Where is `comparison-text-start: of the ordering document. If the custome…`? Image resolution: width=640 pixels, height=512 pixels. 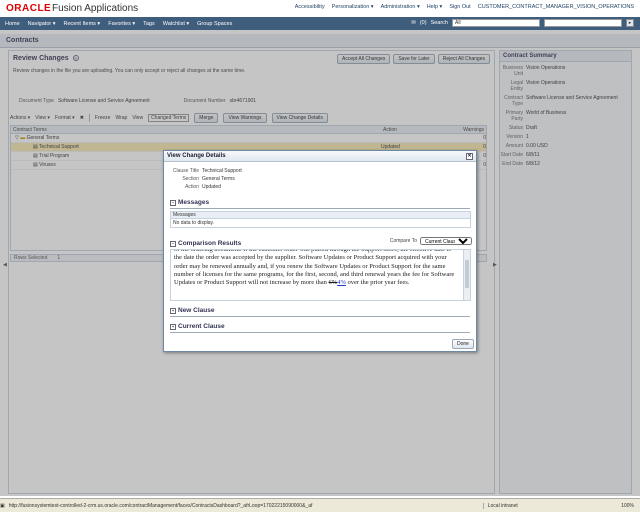
comparison-text-start: of the ordering document. If the custome… is located at coordinates (314, 268).